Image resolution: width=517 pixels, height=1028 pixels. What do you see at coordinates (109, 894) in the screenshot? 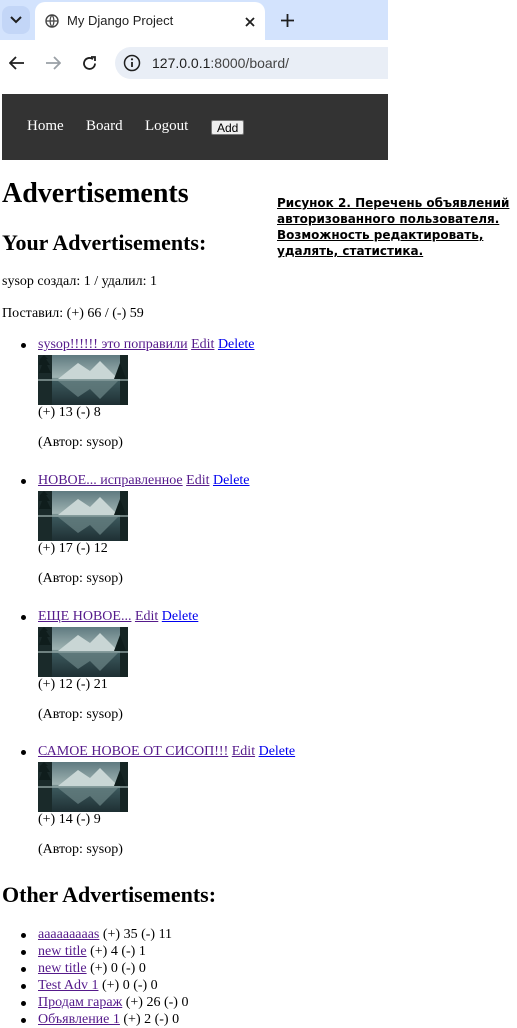
I see `other-ads-heading: Other Advertisements:` at bounding box center [109, 894].